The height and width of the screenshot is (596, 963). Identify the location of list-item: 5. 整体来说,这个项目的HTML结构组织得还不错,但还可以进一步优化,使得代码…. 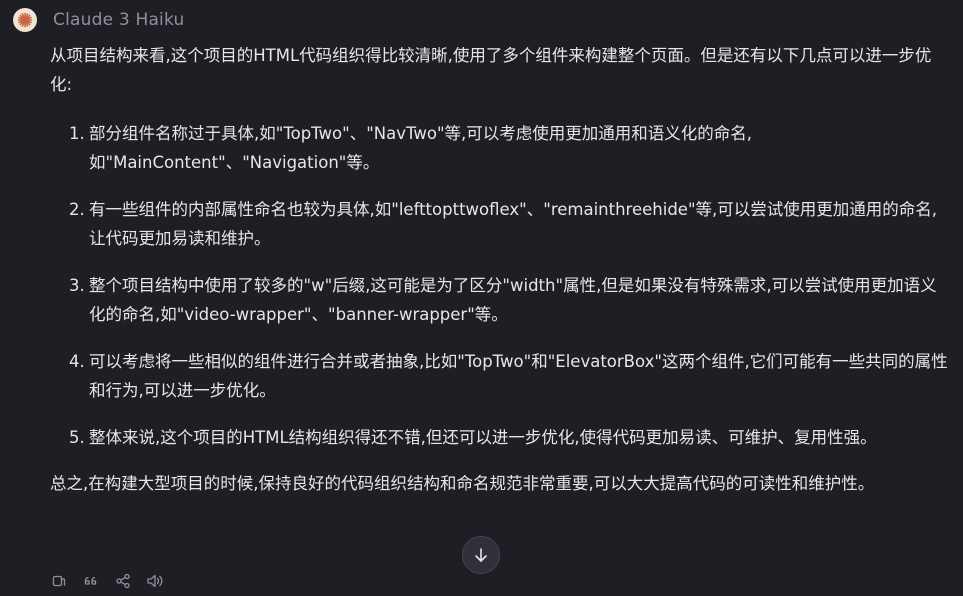
(500, 437).